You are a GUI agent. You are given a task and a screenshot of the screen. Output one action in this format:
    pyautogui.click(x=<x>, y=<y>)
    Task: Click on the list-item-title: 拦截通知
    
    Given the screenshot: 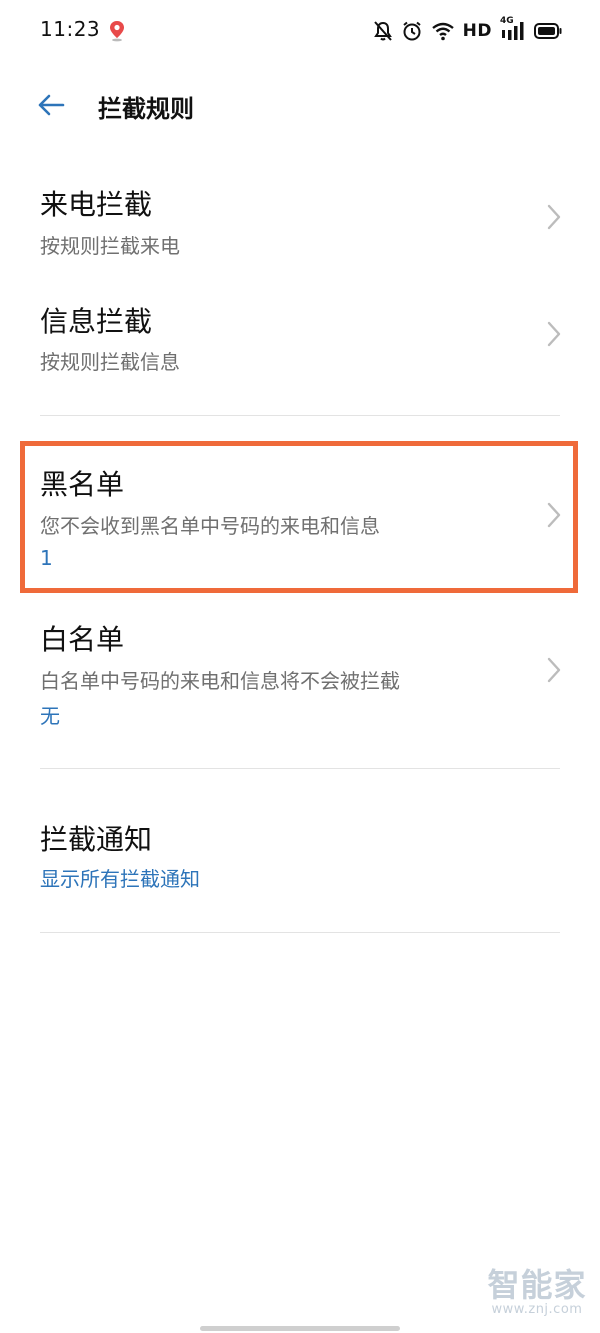 What is the action you would take?
    pyautogui.click(x=96, y=839)
    